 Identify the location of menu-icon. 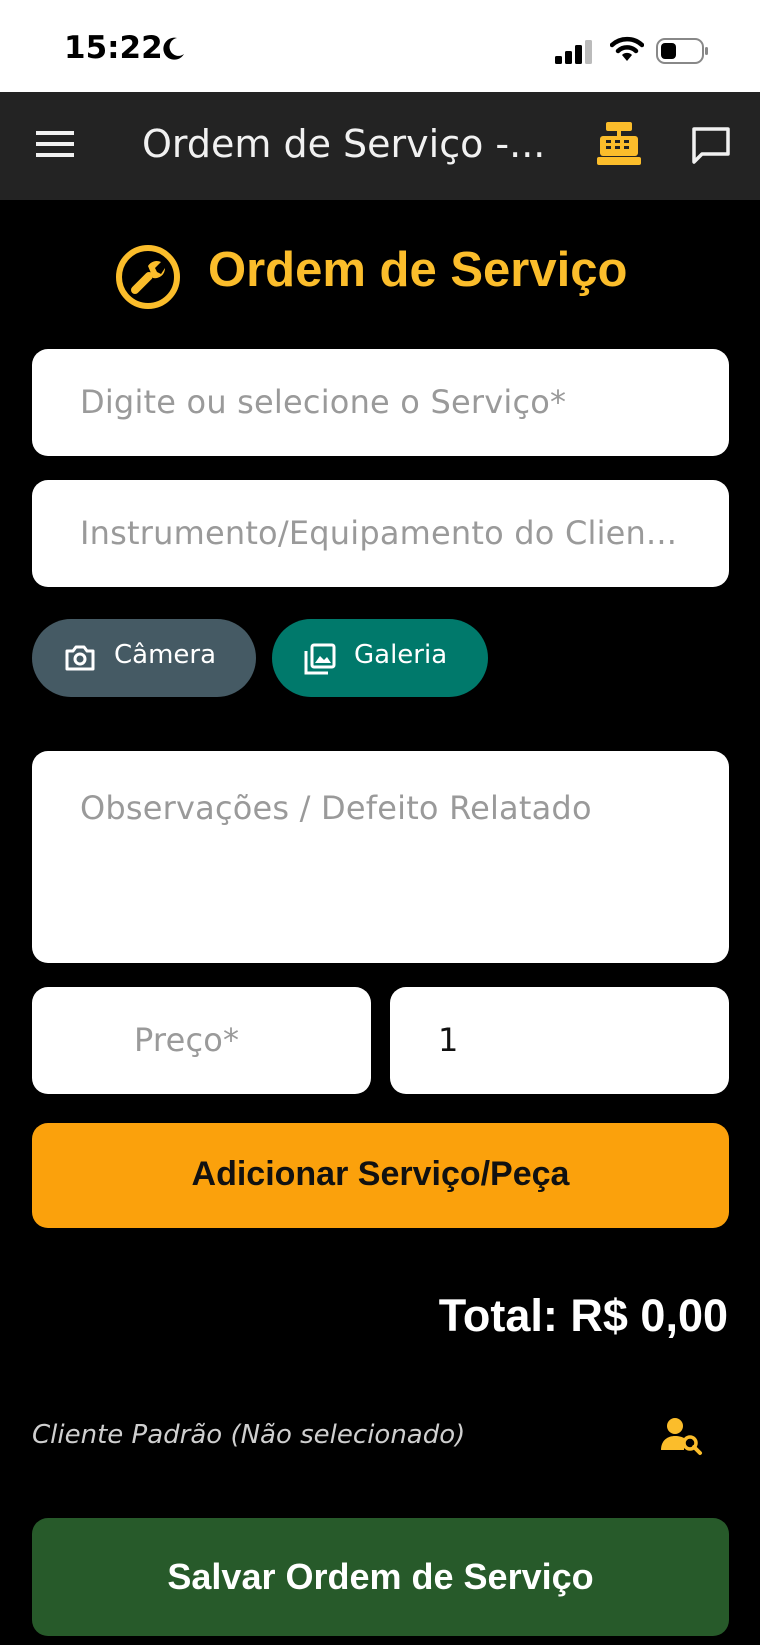
(55, 144).